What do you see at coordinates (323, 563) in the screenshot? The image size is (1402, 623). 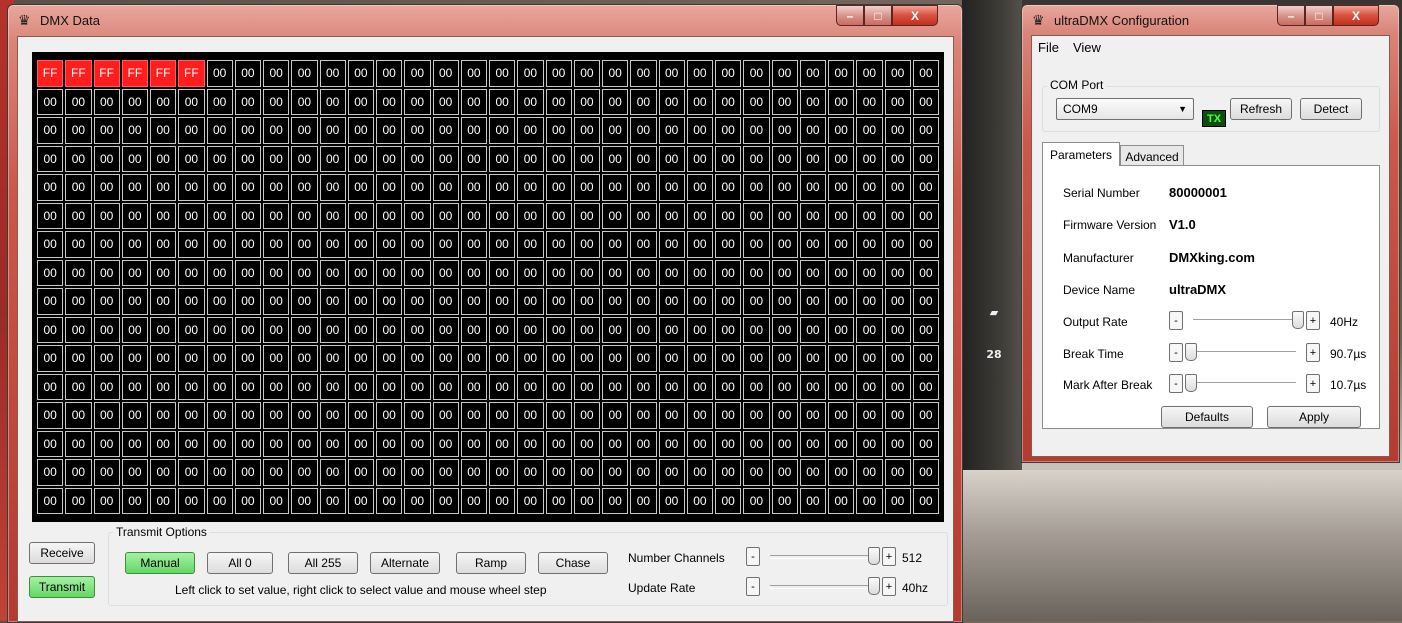 I see `all-255-button: All 255` at bounding box center [323, 563].